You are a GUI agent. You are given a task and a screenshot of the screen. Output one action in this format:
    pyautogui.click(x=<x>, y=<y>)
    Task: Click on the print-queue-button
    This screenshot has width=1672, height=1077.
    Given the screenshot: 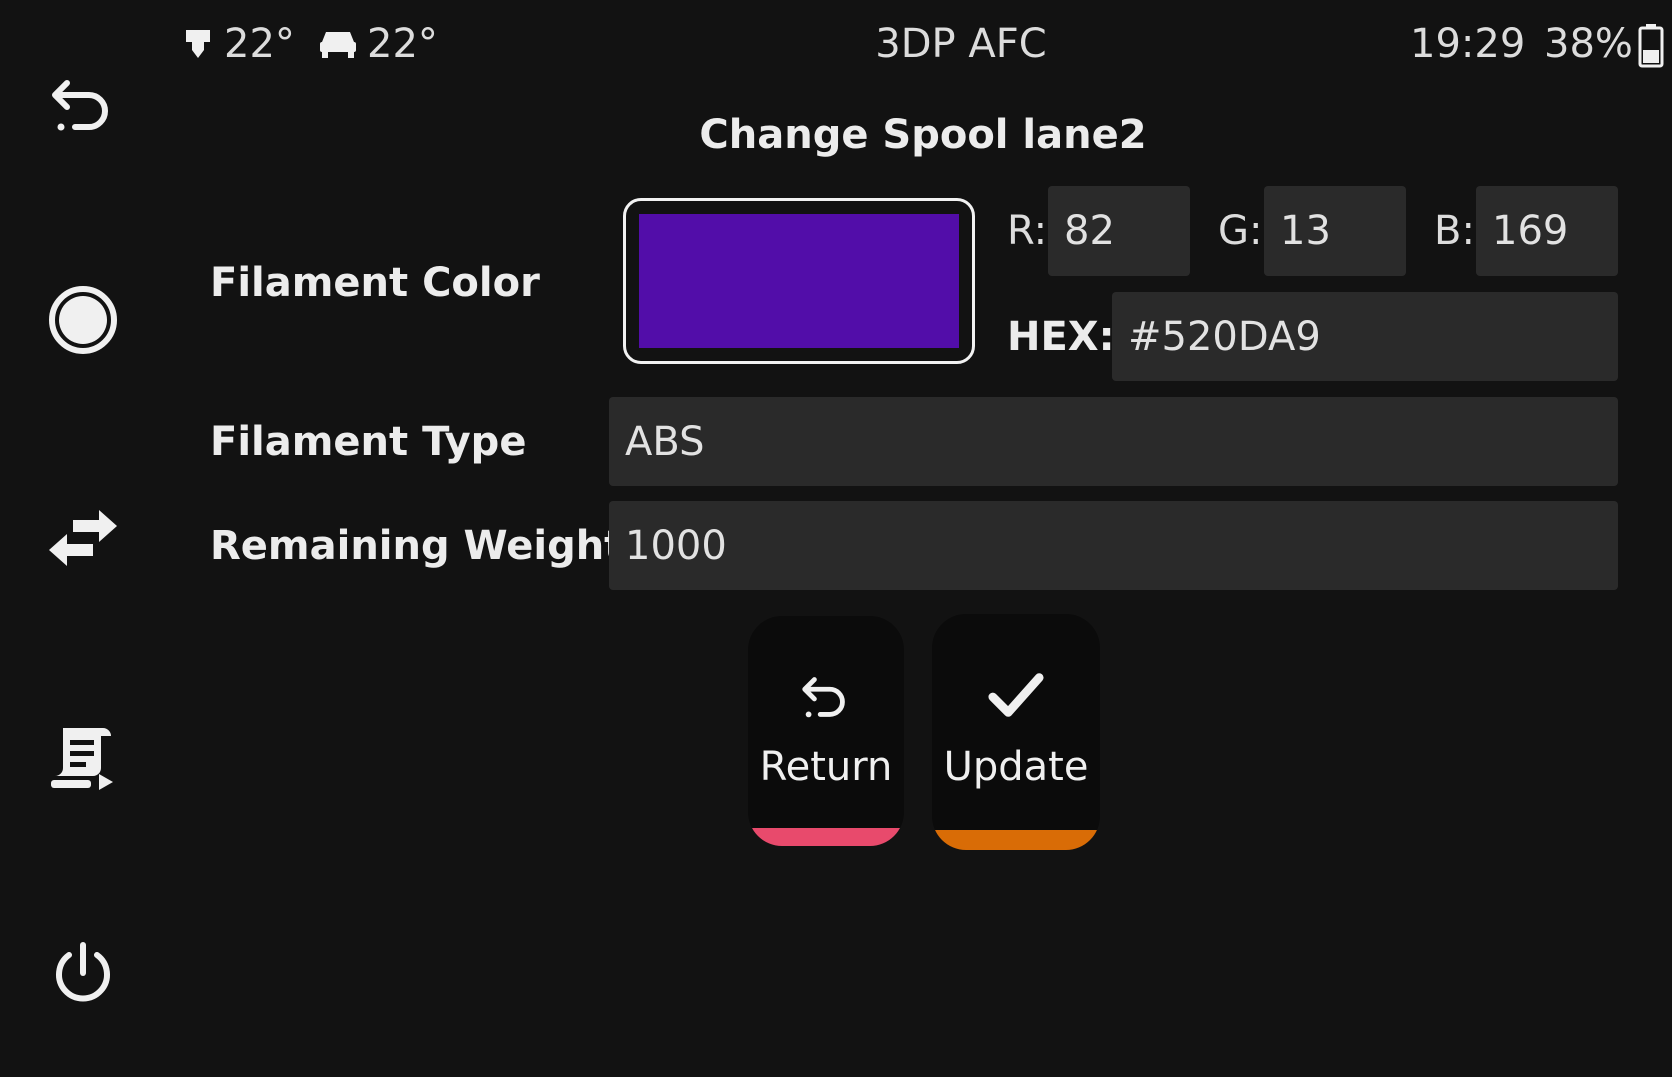 What is the action you would take?
    pyautogui.click(x=83, y=756)
    